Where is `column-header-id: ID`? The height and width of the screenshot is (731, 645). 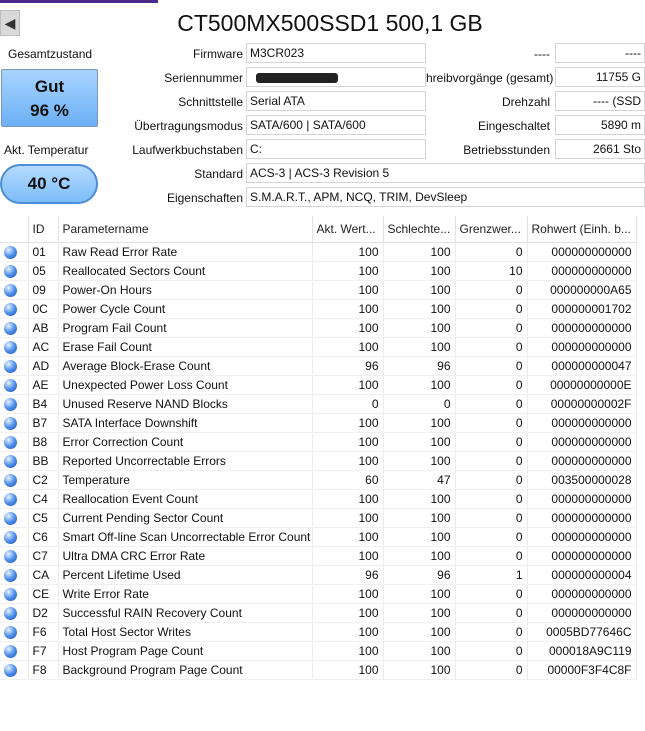
column-header-id: ID is located at coordinates (43, 229).